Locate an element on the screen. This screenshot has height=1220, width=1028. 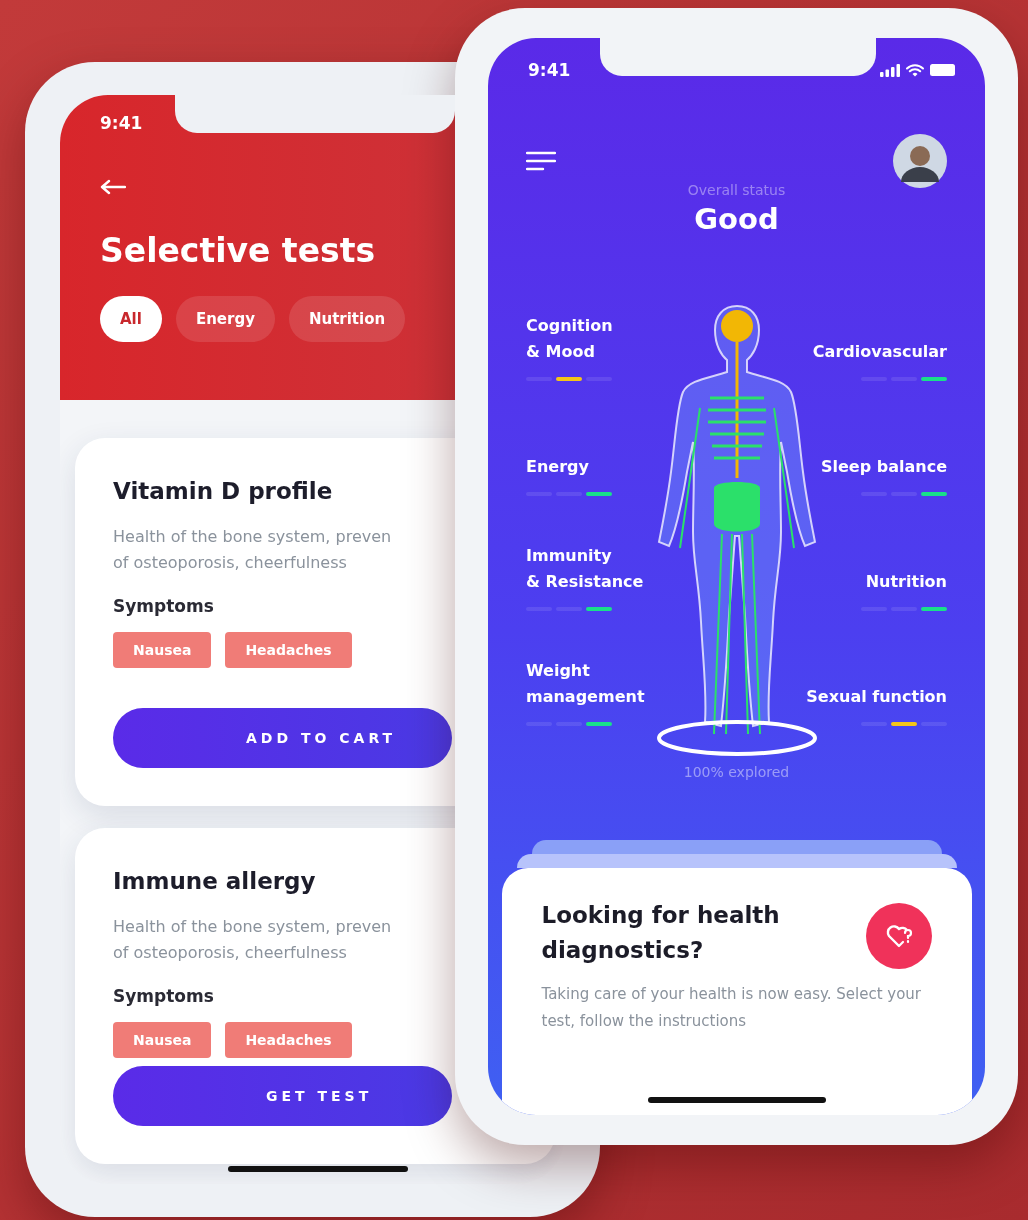
promo-text: Taking care of your health is now easy. Select your test, follow the instructions is located at coordinates (732, 1008).